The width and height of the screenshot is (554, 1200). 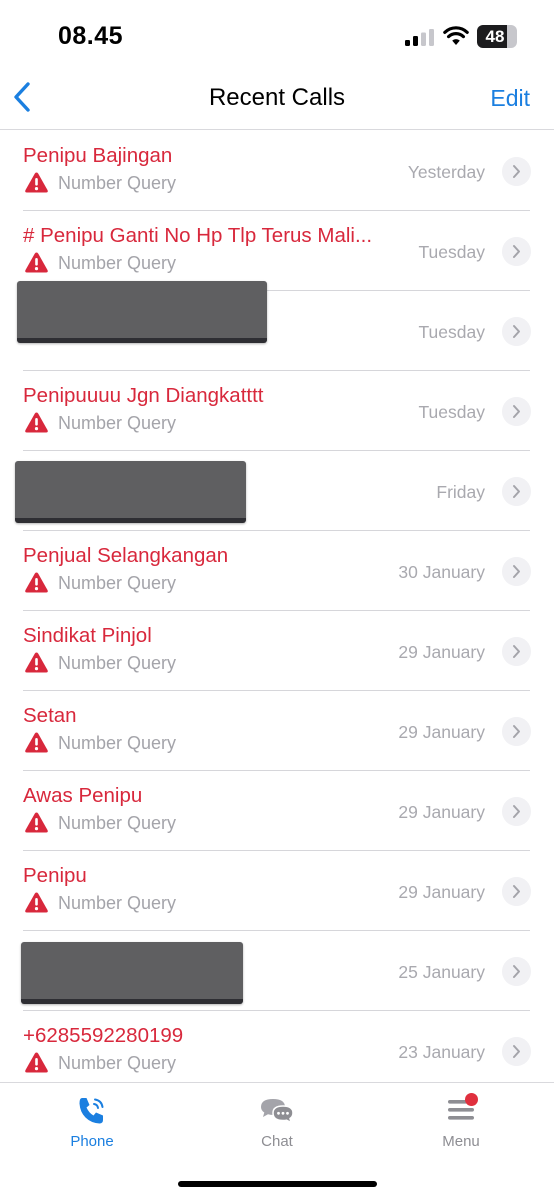 I want to click on caller-name: Awas Penipu, so click(x=83, y=795).